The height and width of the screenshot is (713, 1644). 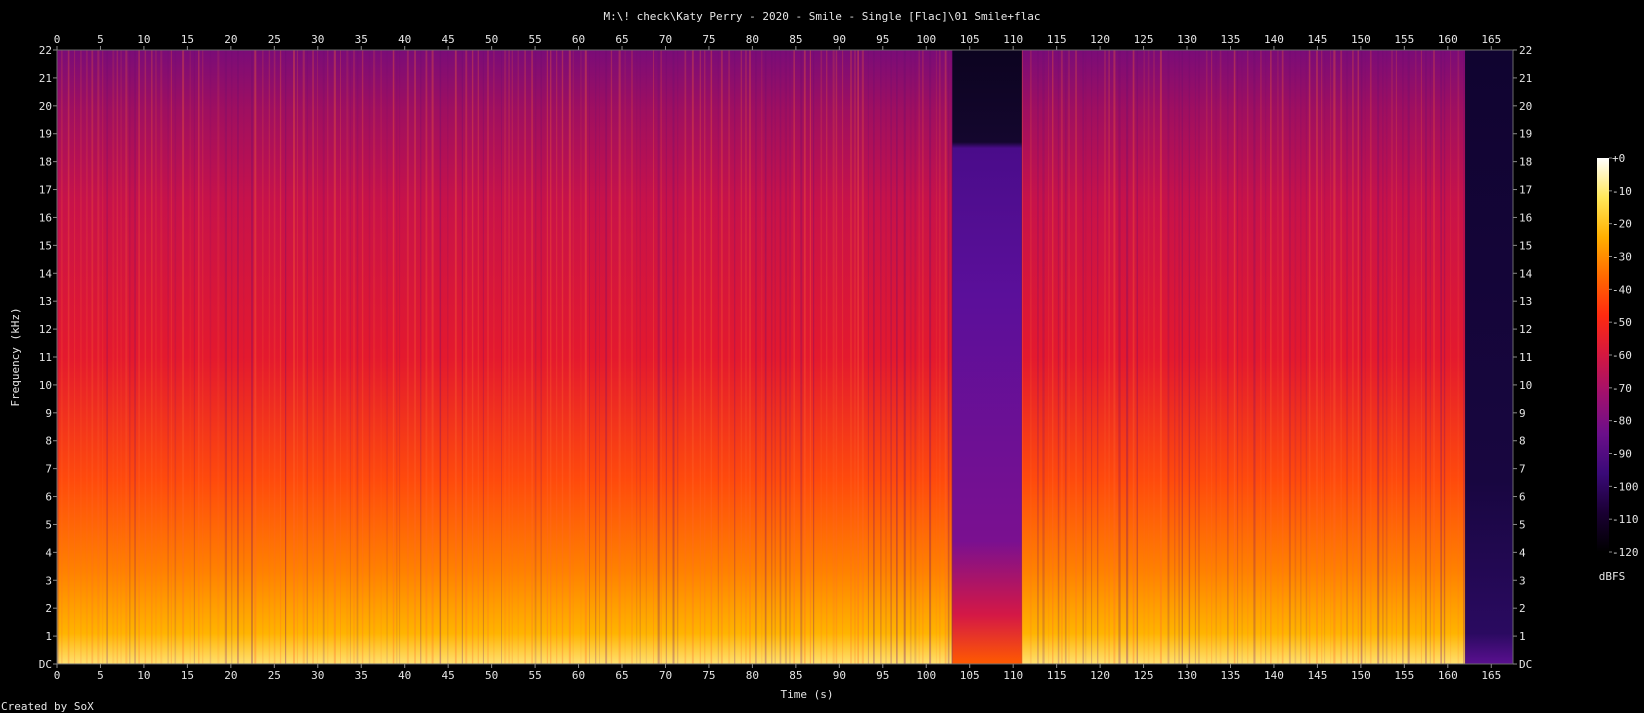 I want to click on x-tick-label: 0, so click(x=57, y=39).